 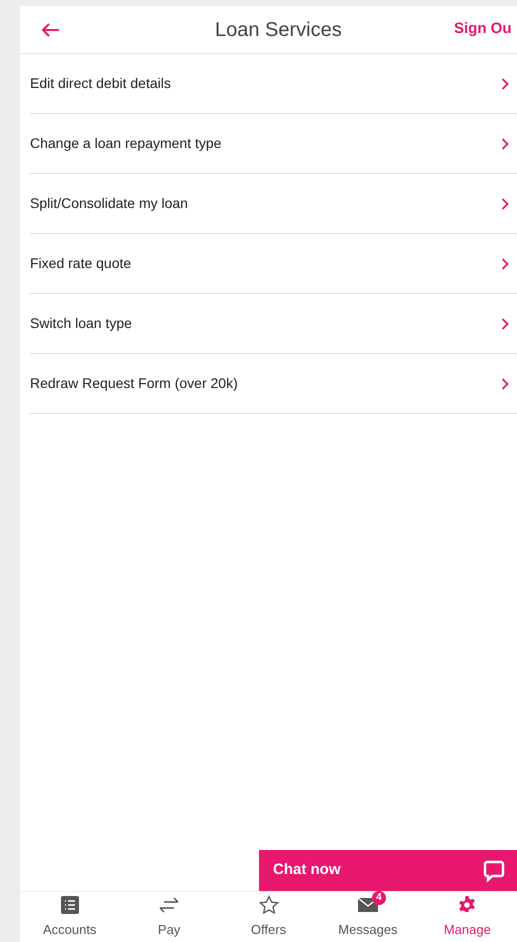 What do you see at coordinates (268, 917) in the screenshot?
I see `nav-tab: Offers` at bounding box center [268, 917].